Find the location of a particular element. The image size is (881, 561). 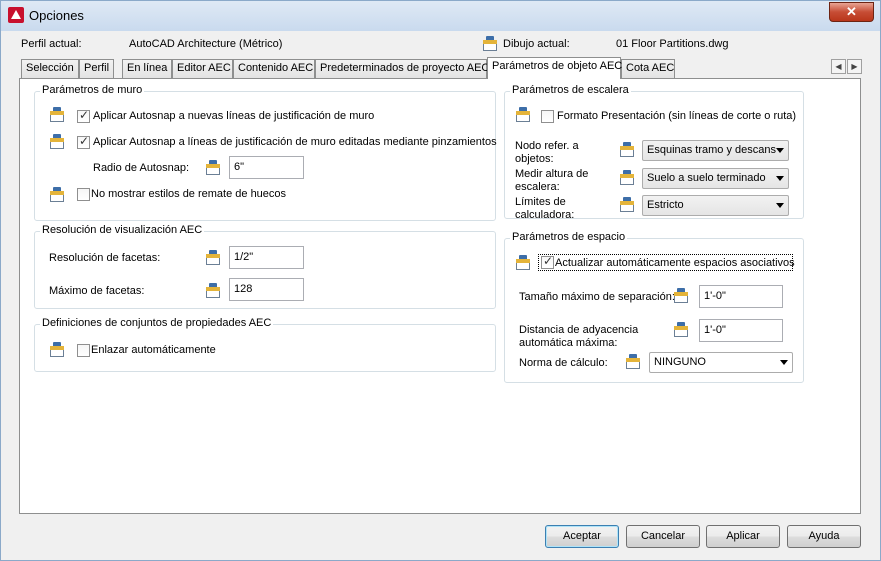

stair-height-value: Suelo a suelo terminado is located at coordinates (706, 178).